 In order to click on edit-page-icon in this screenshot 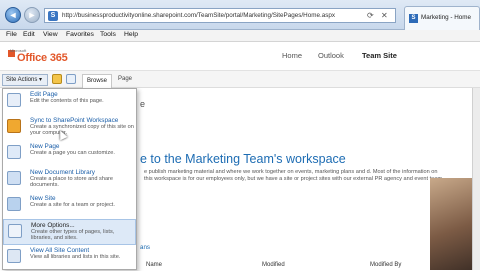, I will do `click(14, 100)`.